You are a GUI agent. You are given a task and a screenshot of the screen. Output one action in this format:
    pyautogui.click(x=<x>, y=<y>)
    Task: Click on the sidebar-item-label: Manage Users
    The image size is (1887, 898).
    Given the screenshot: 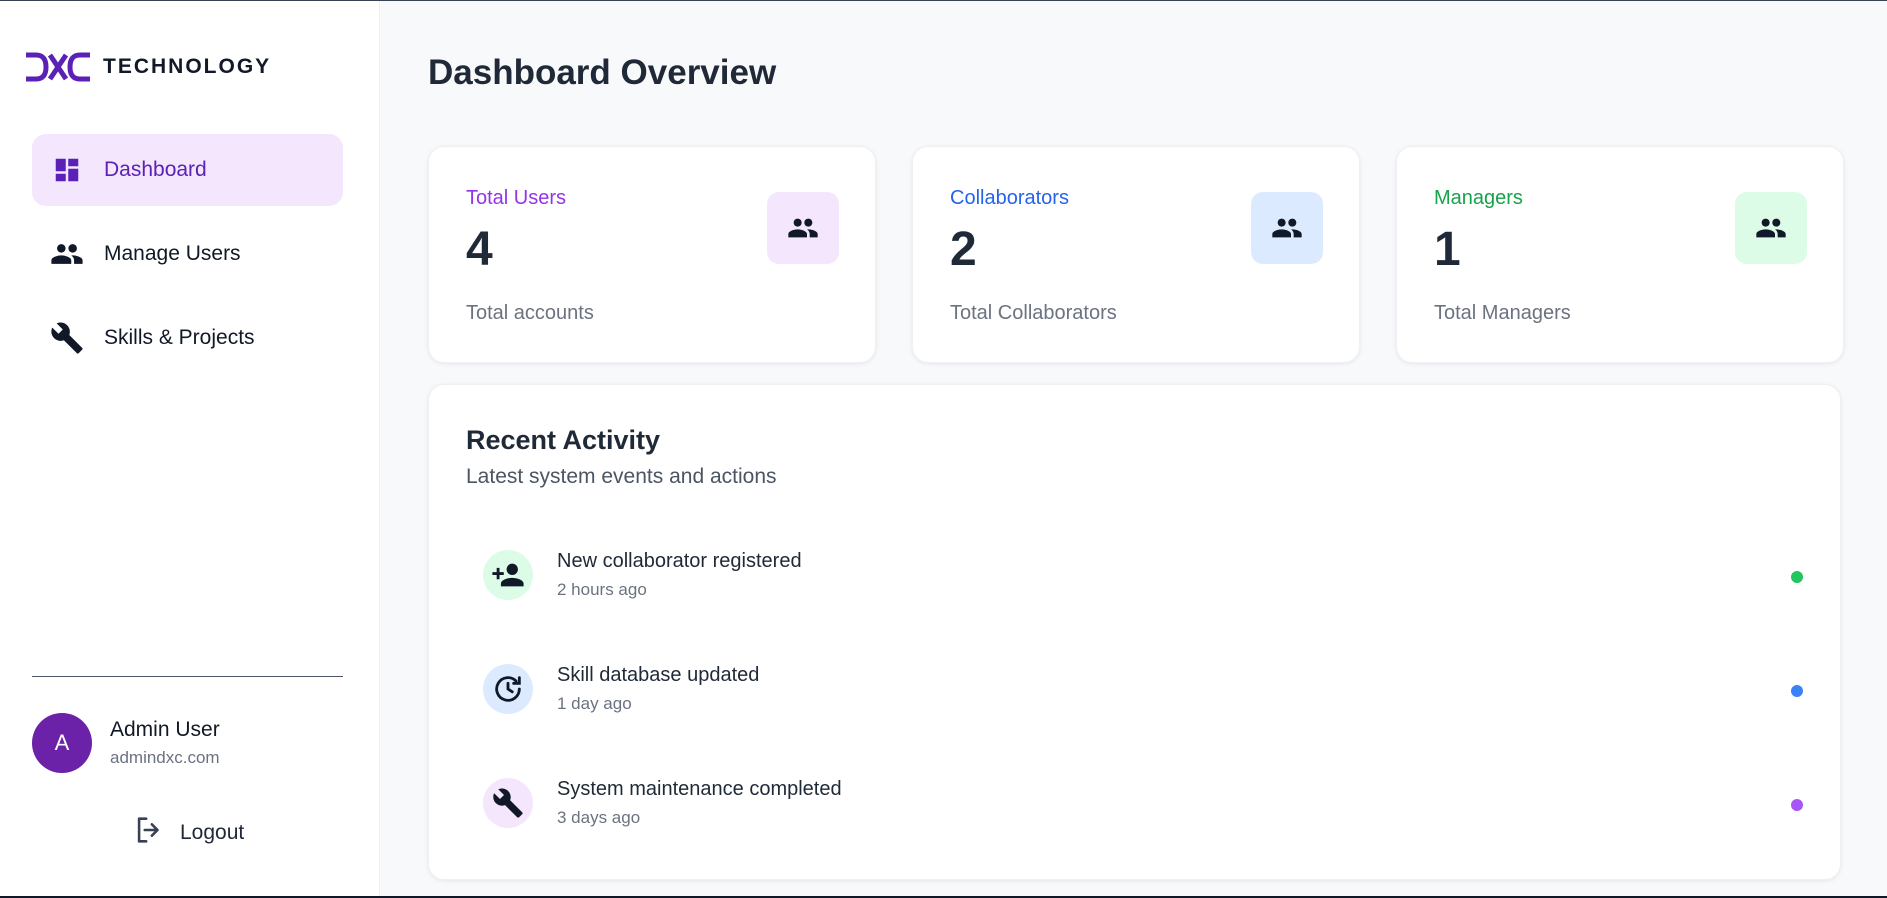 What is the action you would take?
    pyautogui.click(x=172, y=253)
    